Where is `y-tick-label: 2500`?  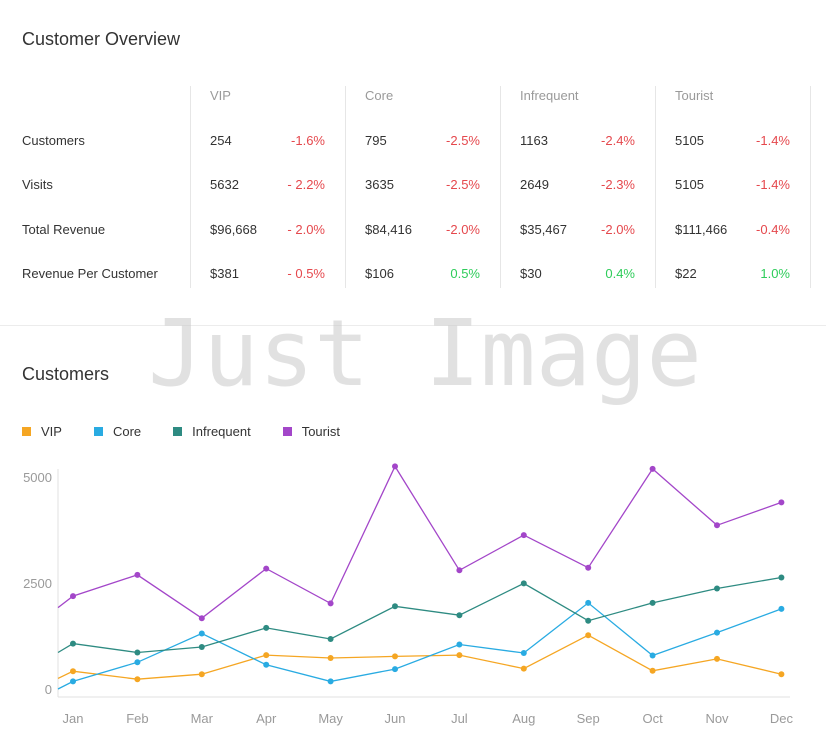 y-tick-label: 2500 is located at coordinates (37, 583).